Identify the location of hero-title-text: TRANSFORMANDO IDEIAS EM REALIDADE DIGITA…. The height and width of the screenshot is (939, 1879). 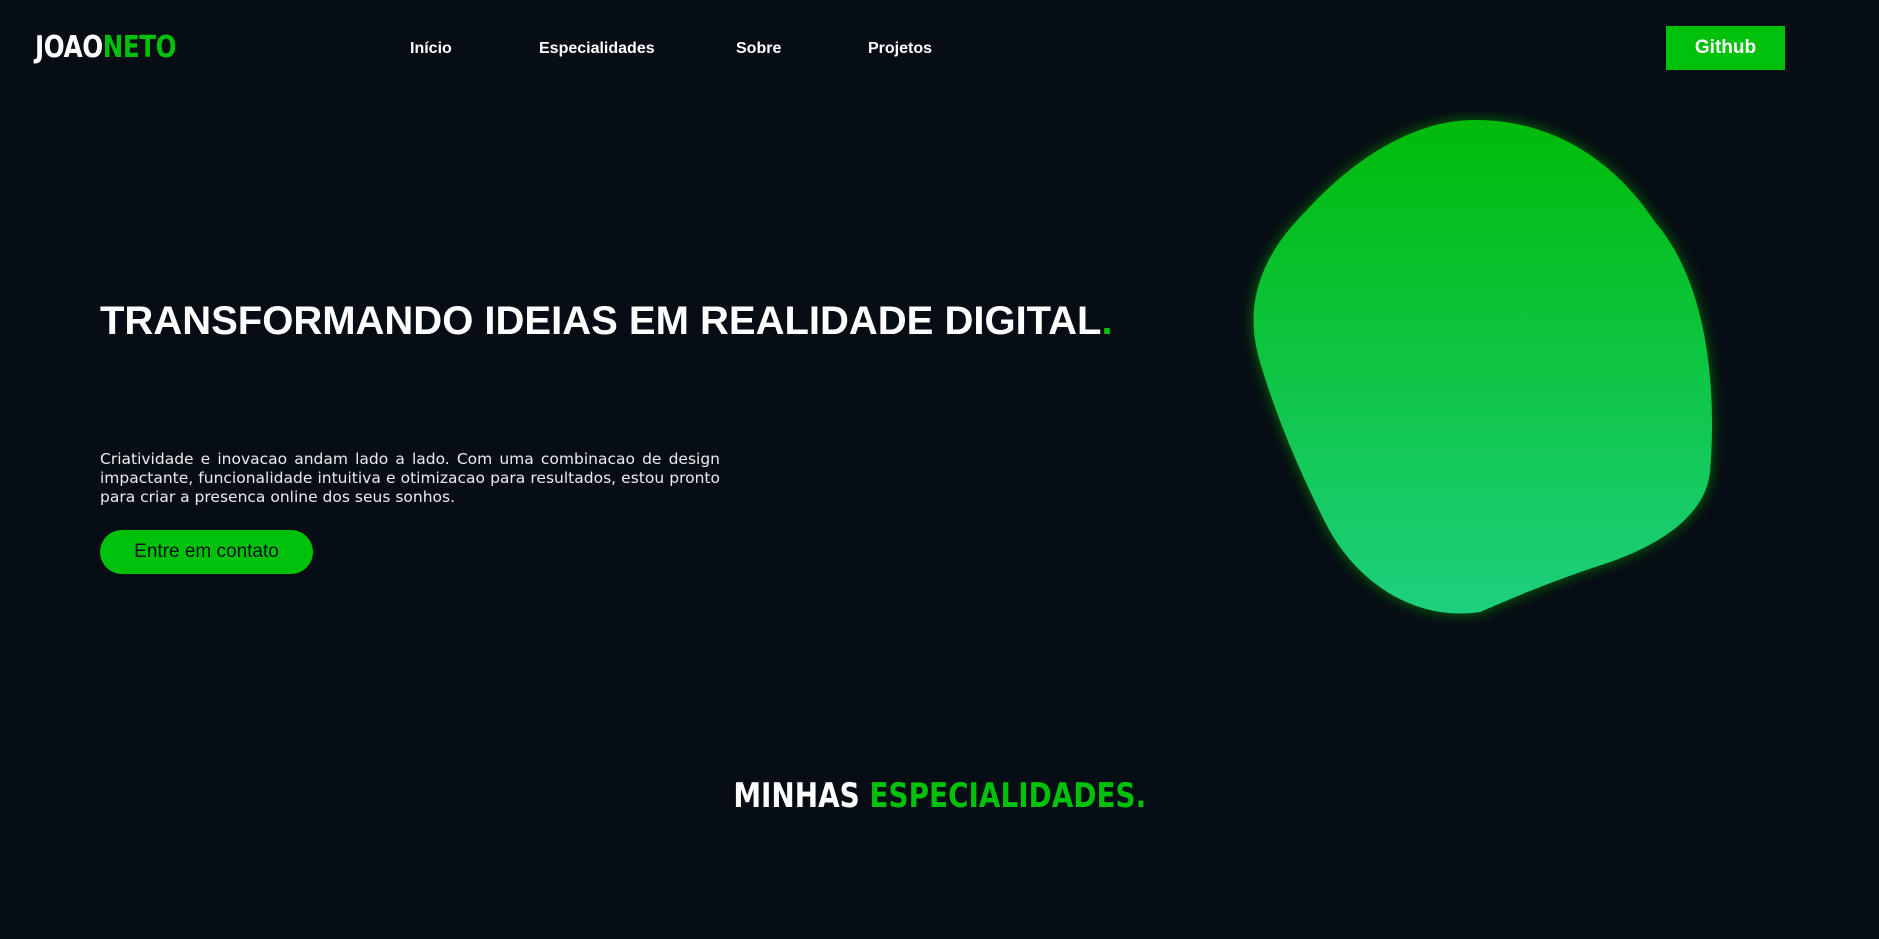
(601, 321).